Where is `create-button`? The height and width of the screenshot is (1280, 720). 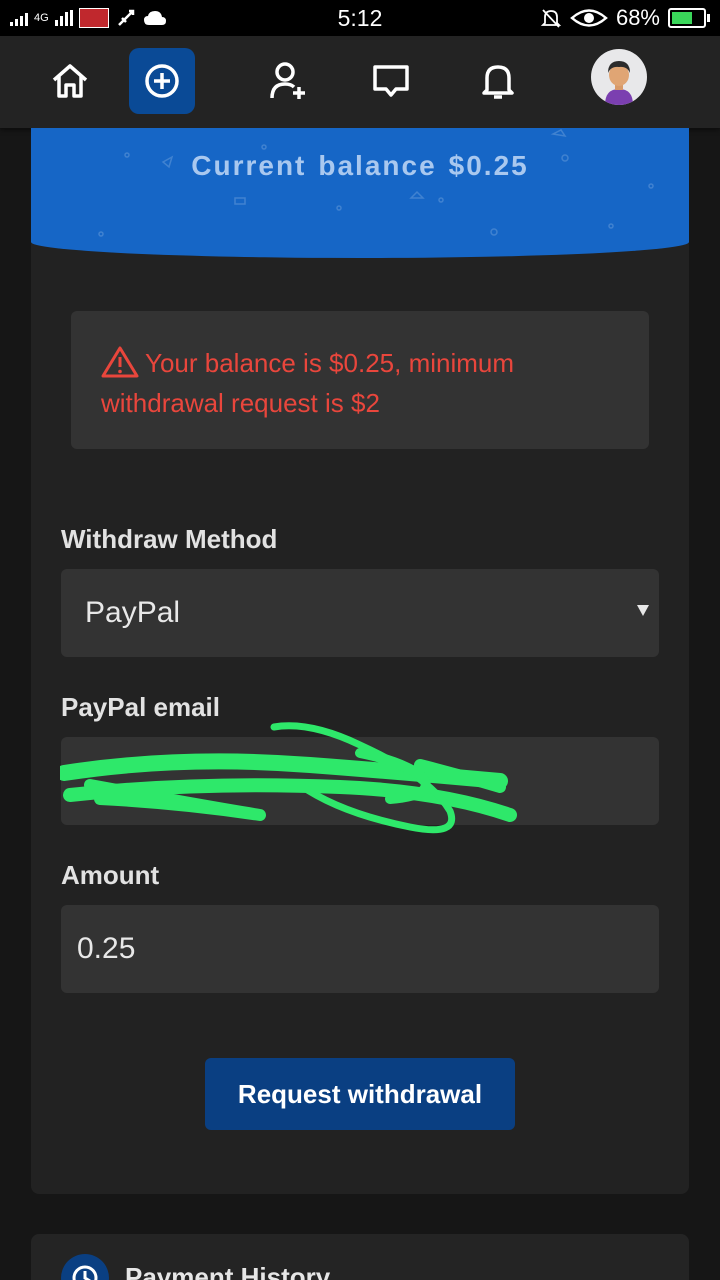
create-button is located at coordinates (162, 81).